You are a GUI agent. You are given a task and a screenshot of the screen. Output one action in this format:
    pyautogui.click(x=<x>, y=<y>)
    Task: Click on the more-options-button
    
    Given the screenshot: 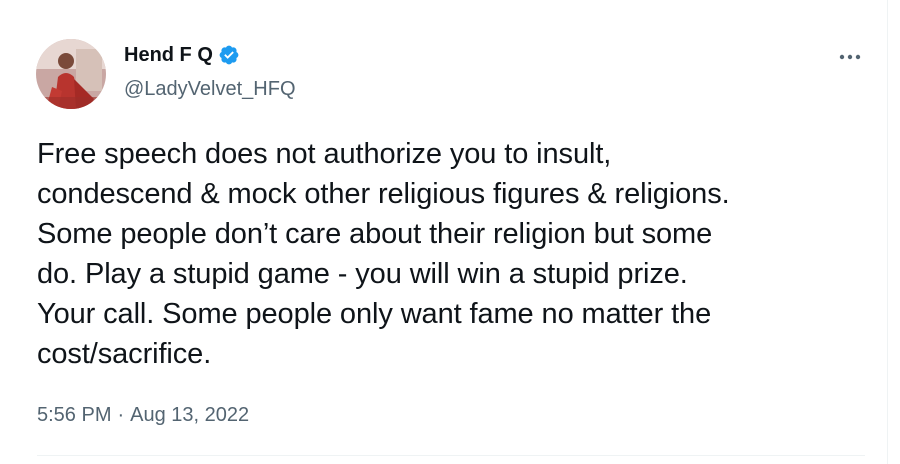 What is the action you would take?
    pyautogui.click(x=850, y=57)
    